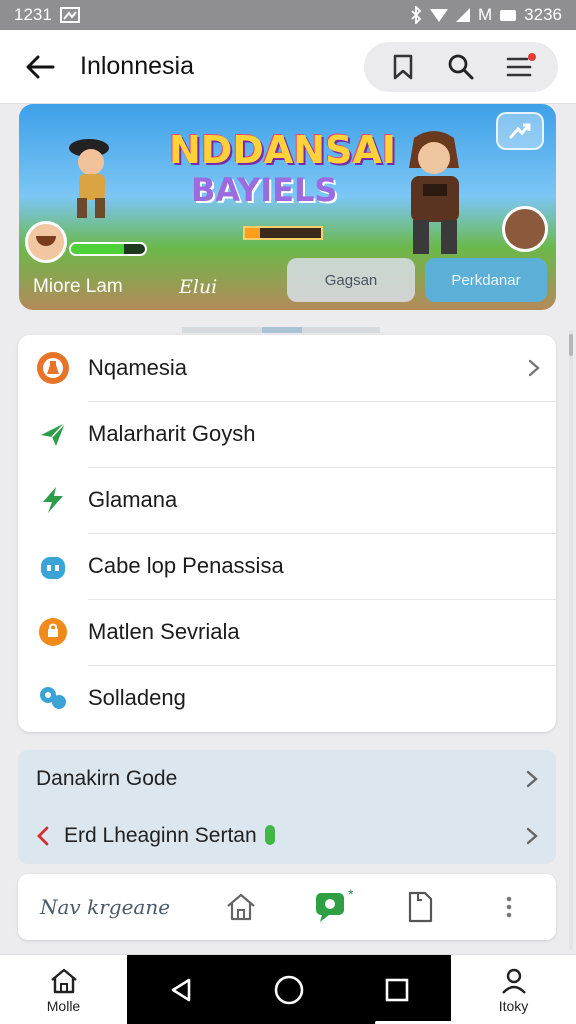 Image resolution: width=576 pixels, height=1024 pixels. Describe the element at coordinates (283, 150) in the screenshot. I see `banner-title-line1: NDDANSAI` at that location.